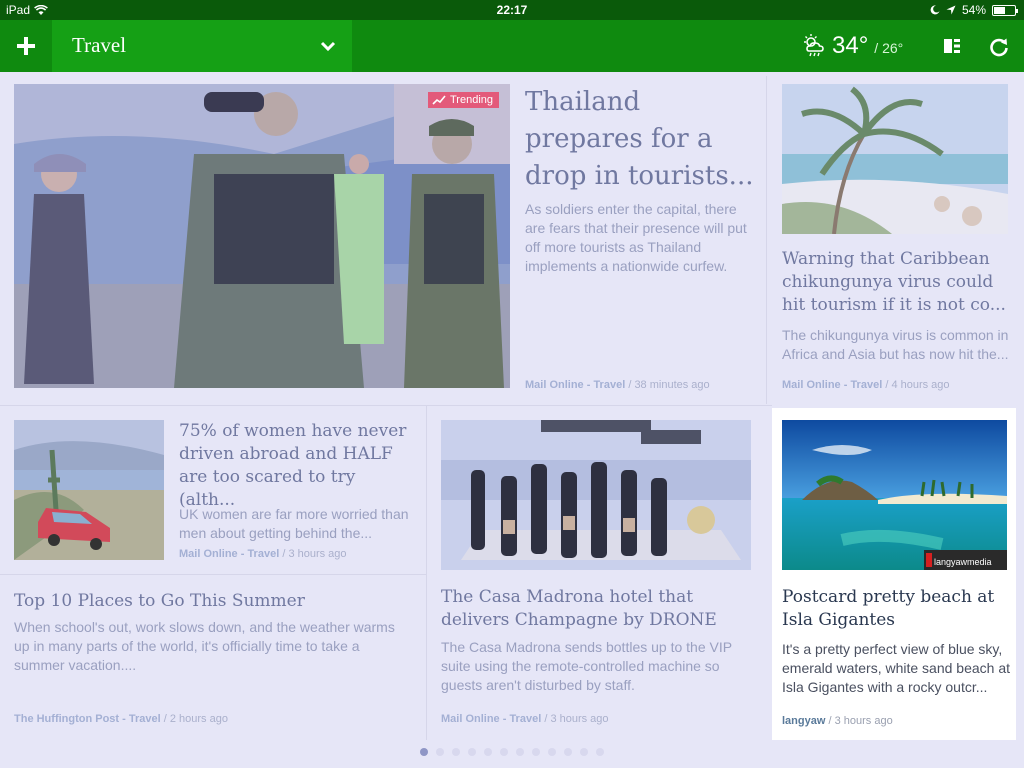 This screenshot has height=768, width=1024. What do you see at coordinates (202, 48) in the screenshot?
I see `section-dropdown: Travel` at bounding box center [202, 48].